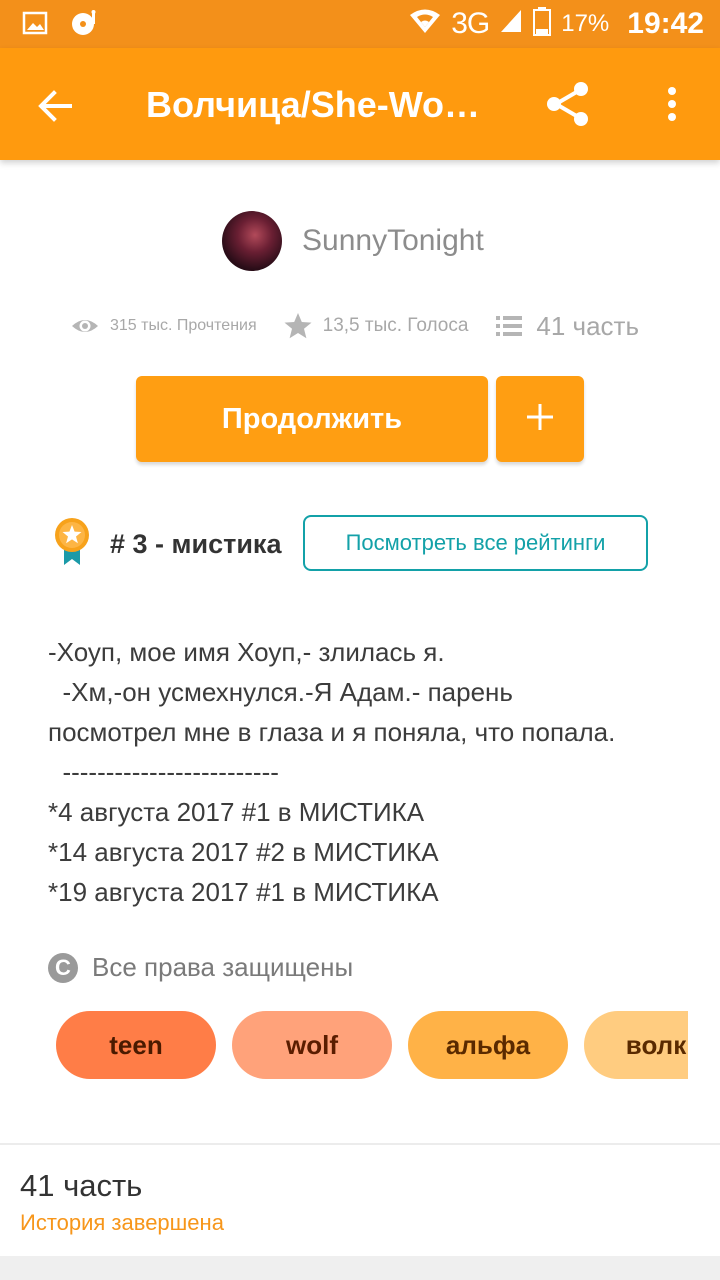 Image resolution: width=720 pixels, height=1280 pixels. Describe the element at coordinates (511, 24) in the screenshot. I see `signal-icon` at that location.